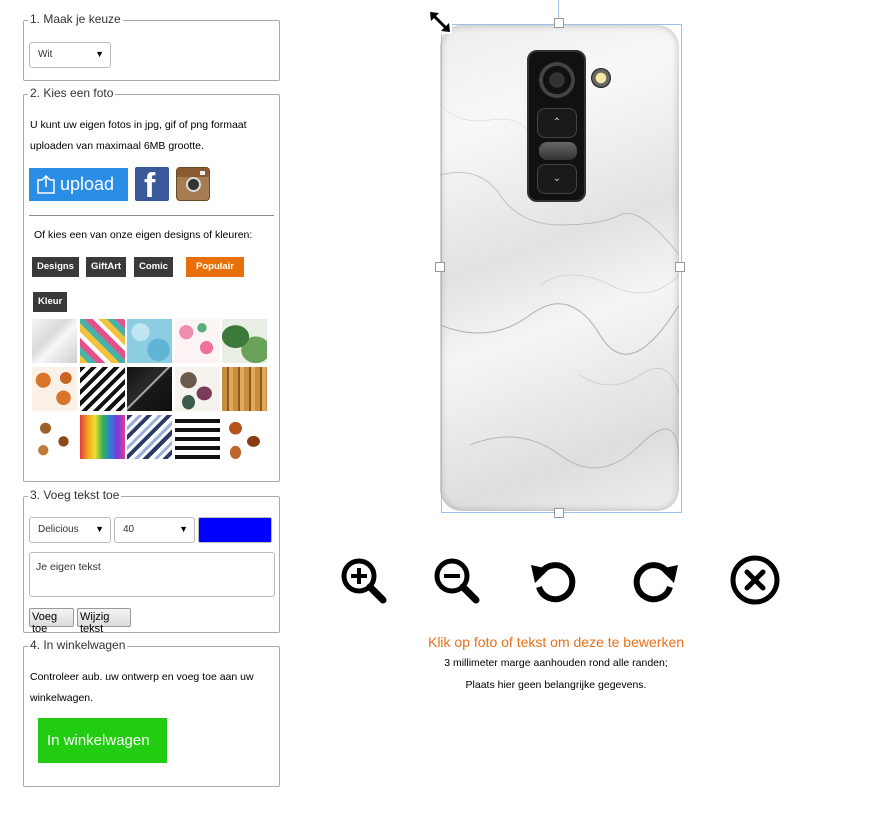 This screenshot has width=877, height=821. Describe the element at coordinates (54, 389) in the screenshot. I see `pattern-foxes` at that location.